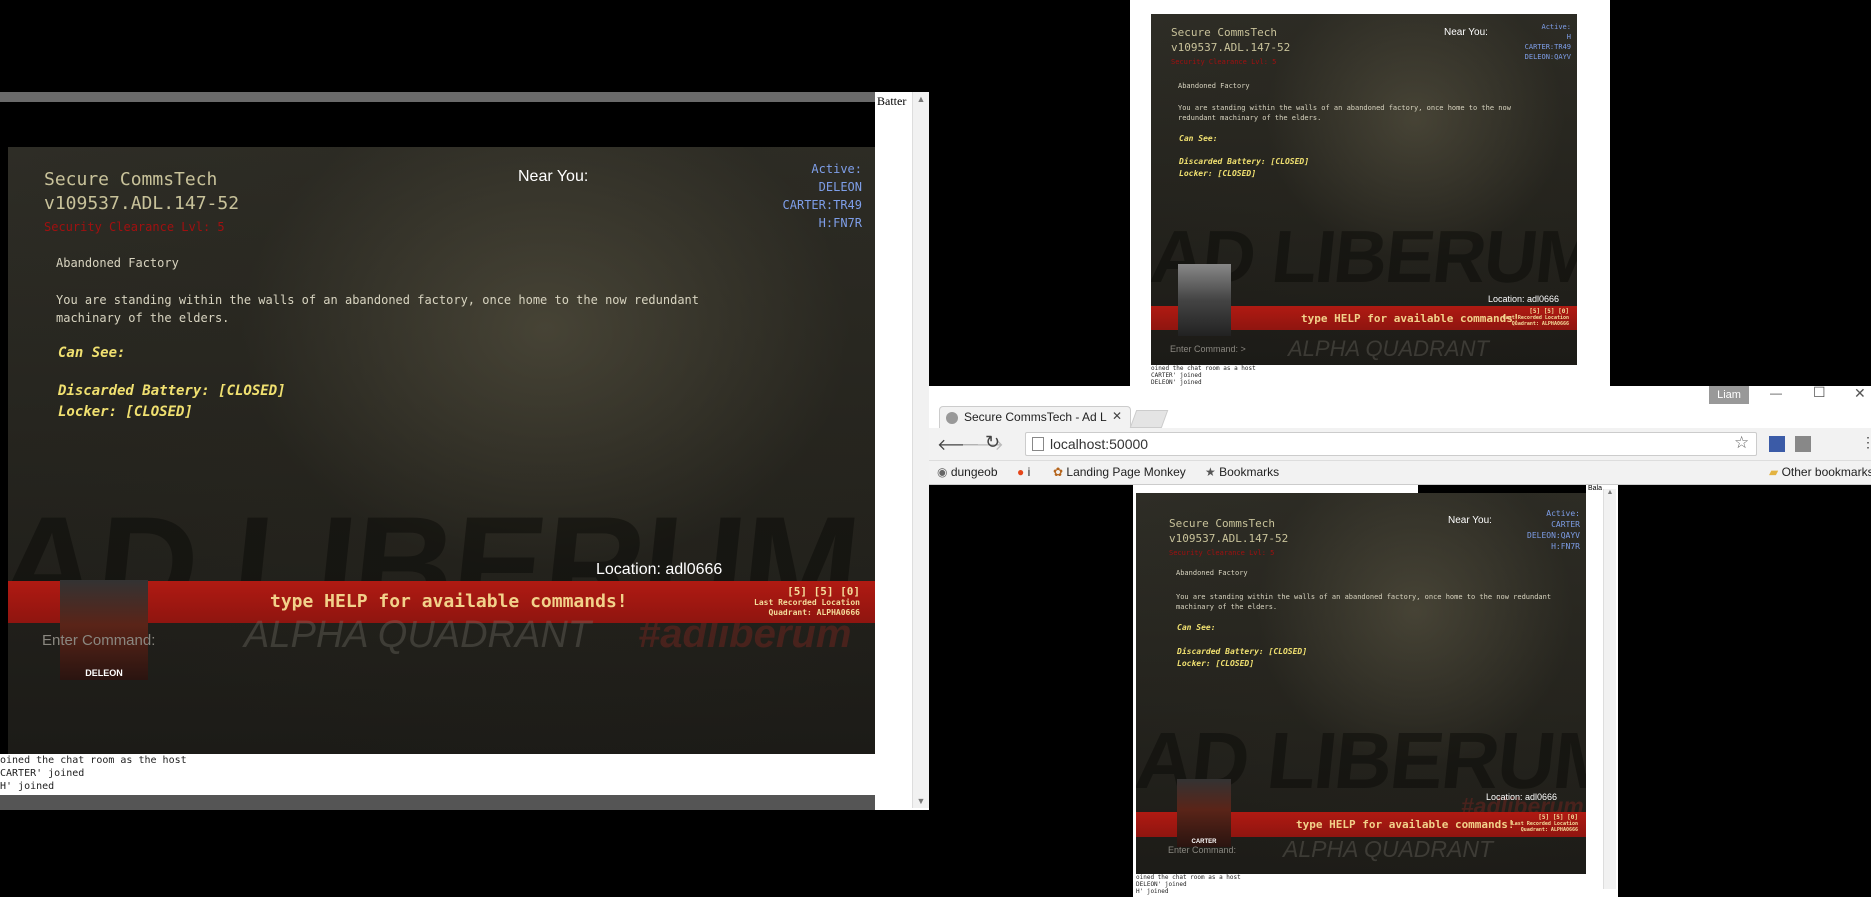 The width and height of the screenshot is (1871, 897). Describe the element at coordinates (921, 801) in the screenshot. I see `scroll-down-icon: ▼` at that location.